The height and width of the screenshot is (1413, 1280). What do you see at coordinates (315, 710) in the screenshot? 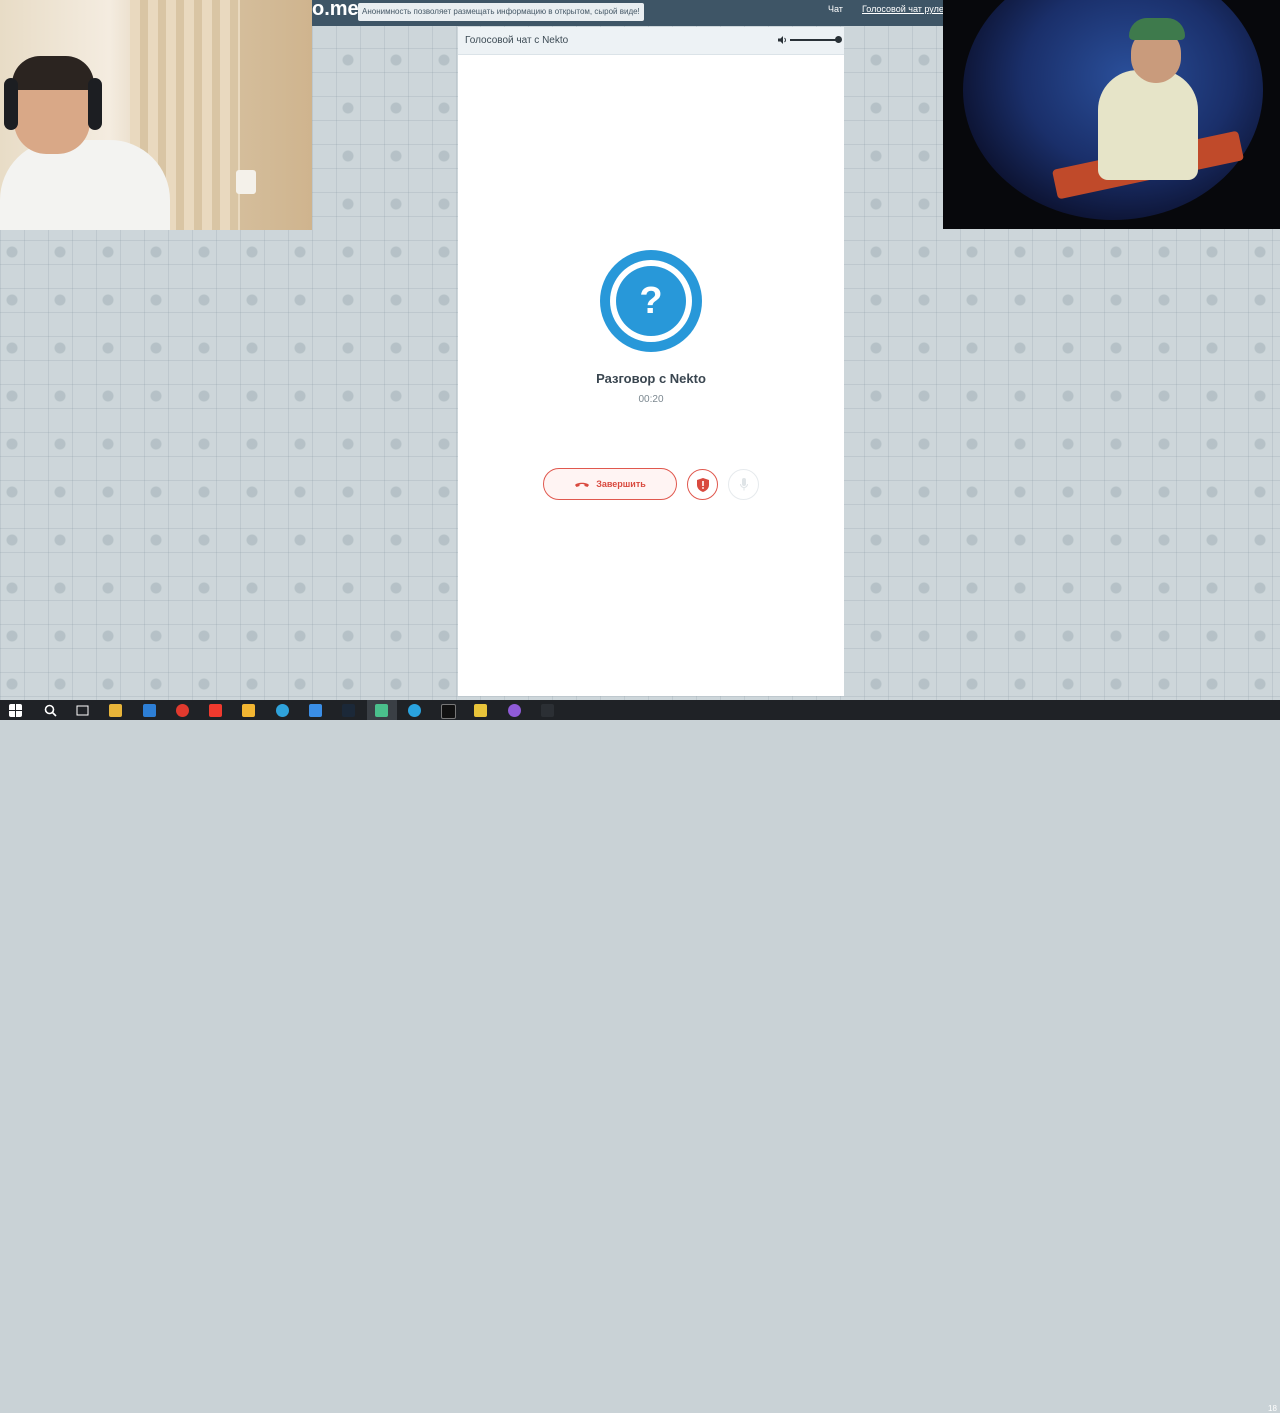
I see `store-icon` at bounding box center [315, 710].